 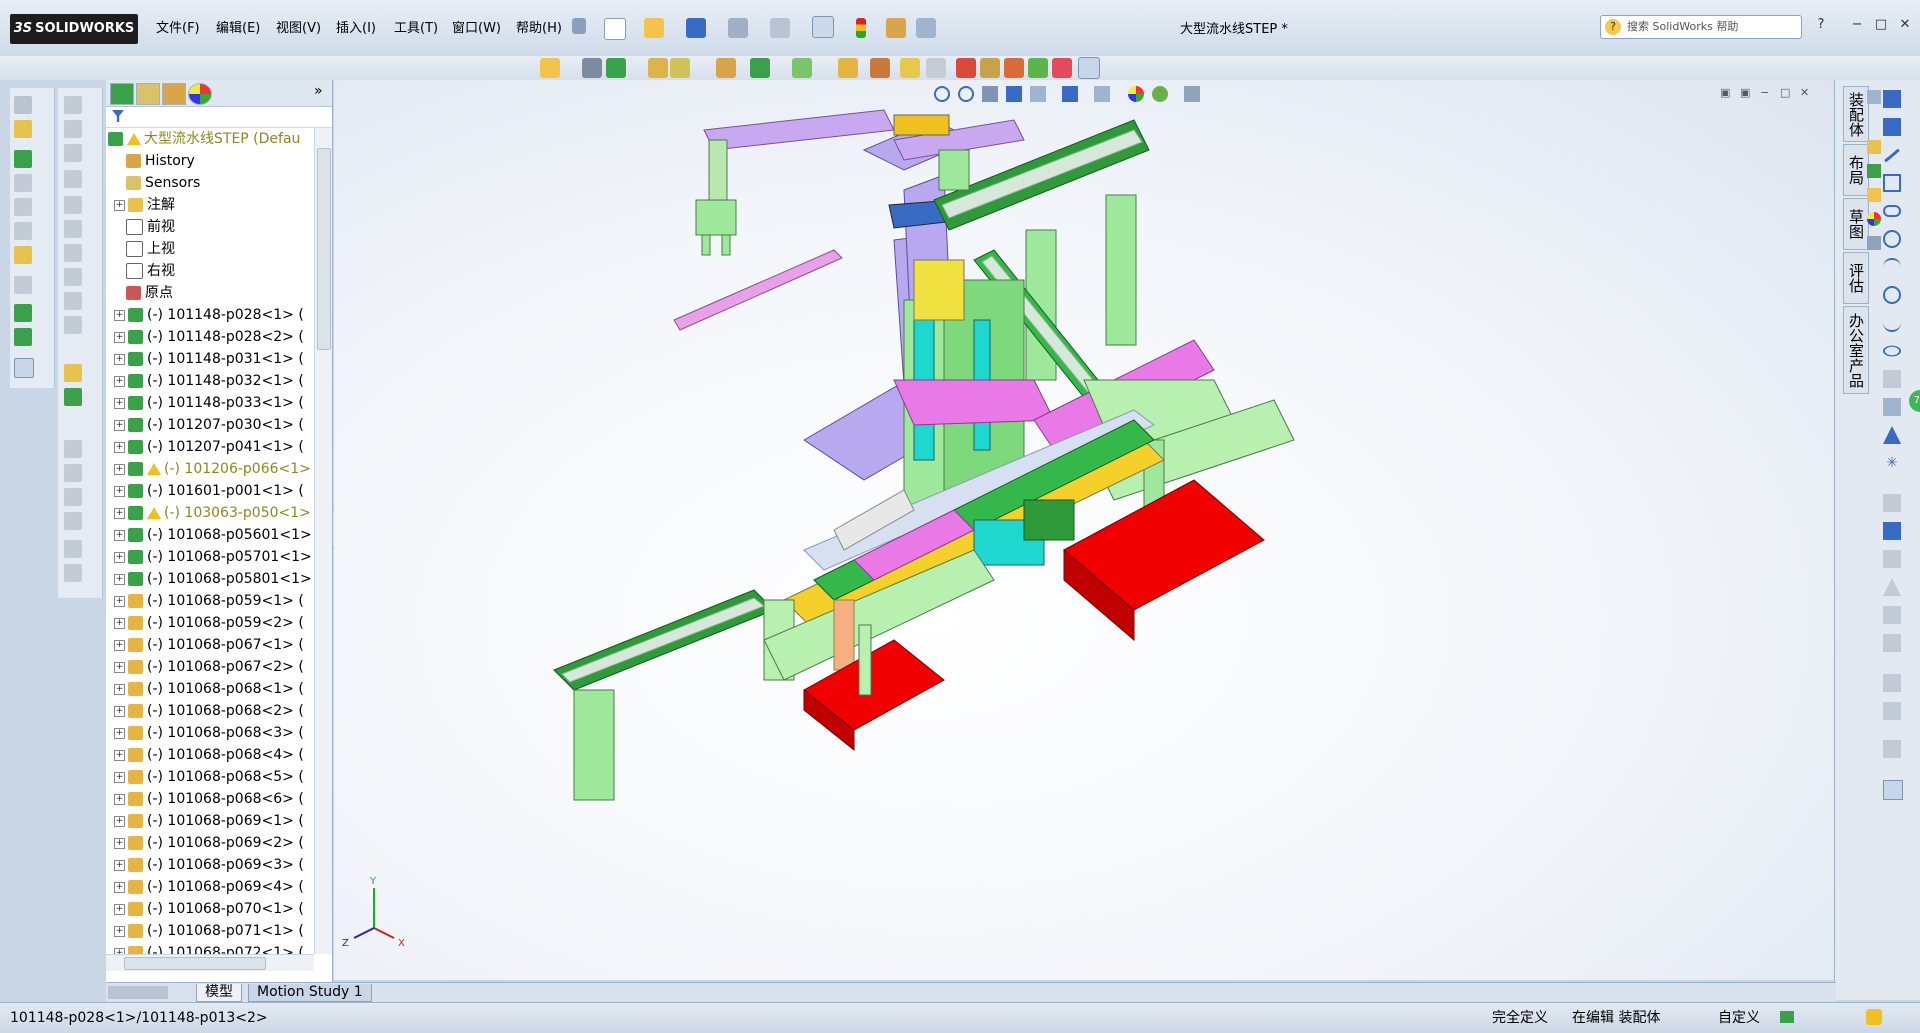 I want to click on tree-item: + (-) 101068-p05701<1>, so click(x=211, y=557).